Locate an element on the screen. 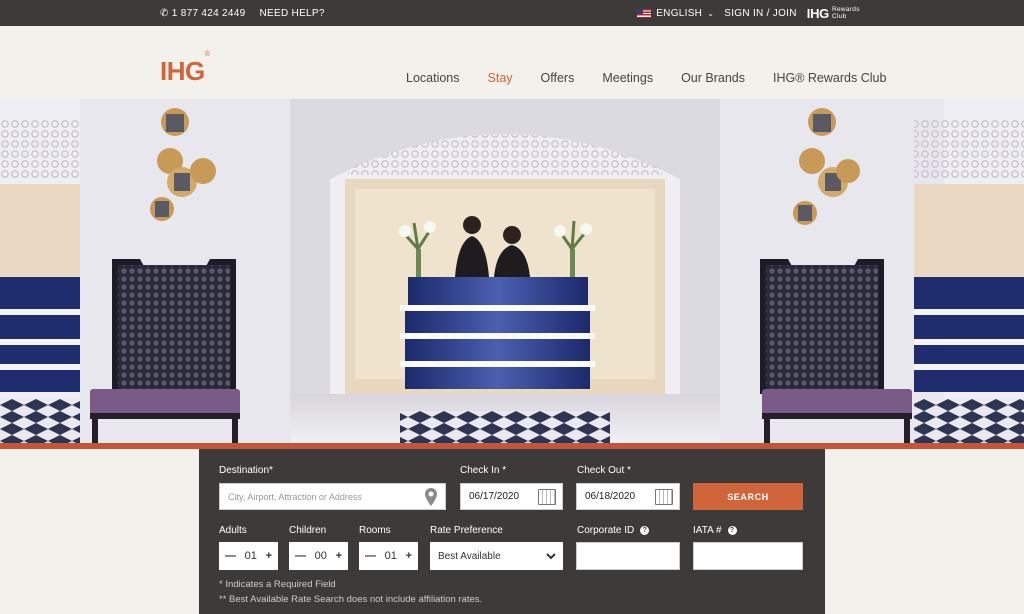 This screenshot has width=1024, height=614. phone-icon: ✆ is located at coordinates (164, 13).